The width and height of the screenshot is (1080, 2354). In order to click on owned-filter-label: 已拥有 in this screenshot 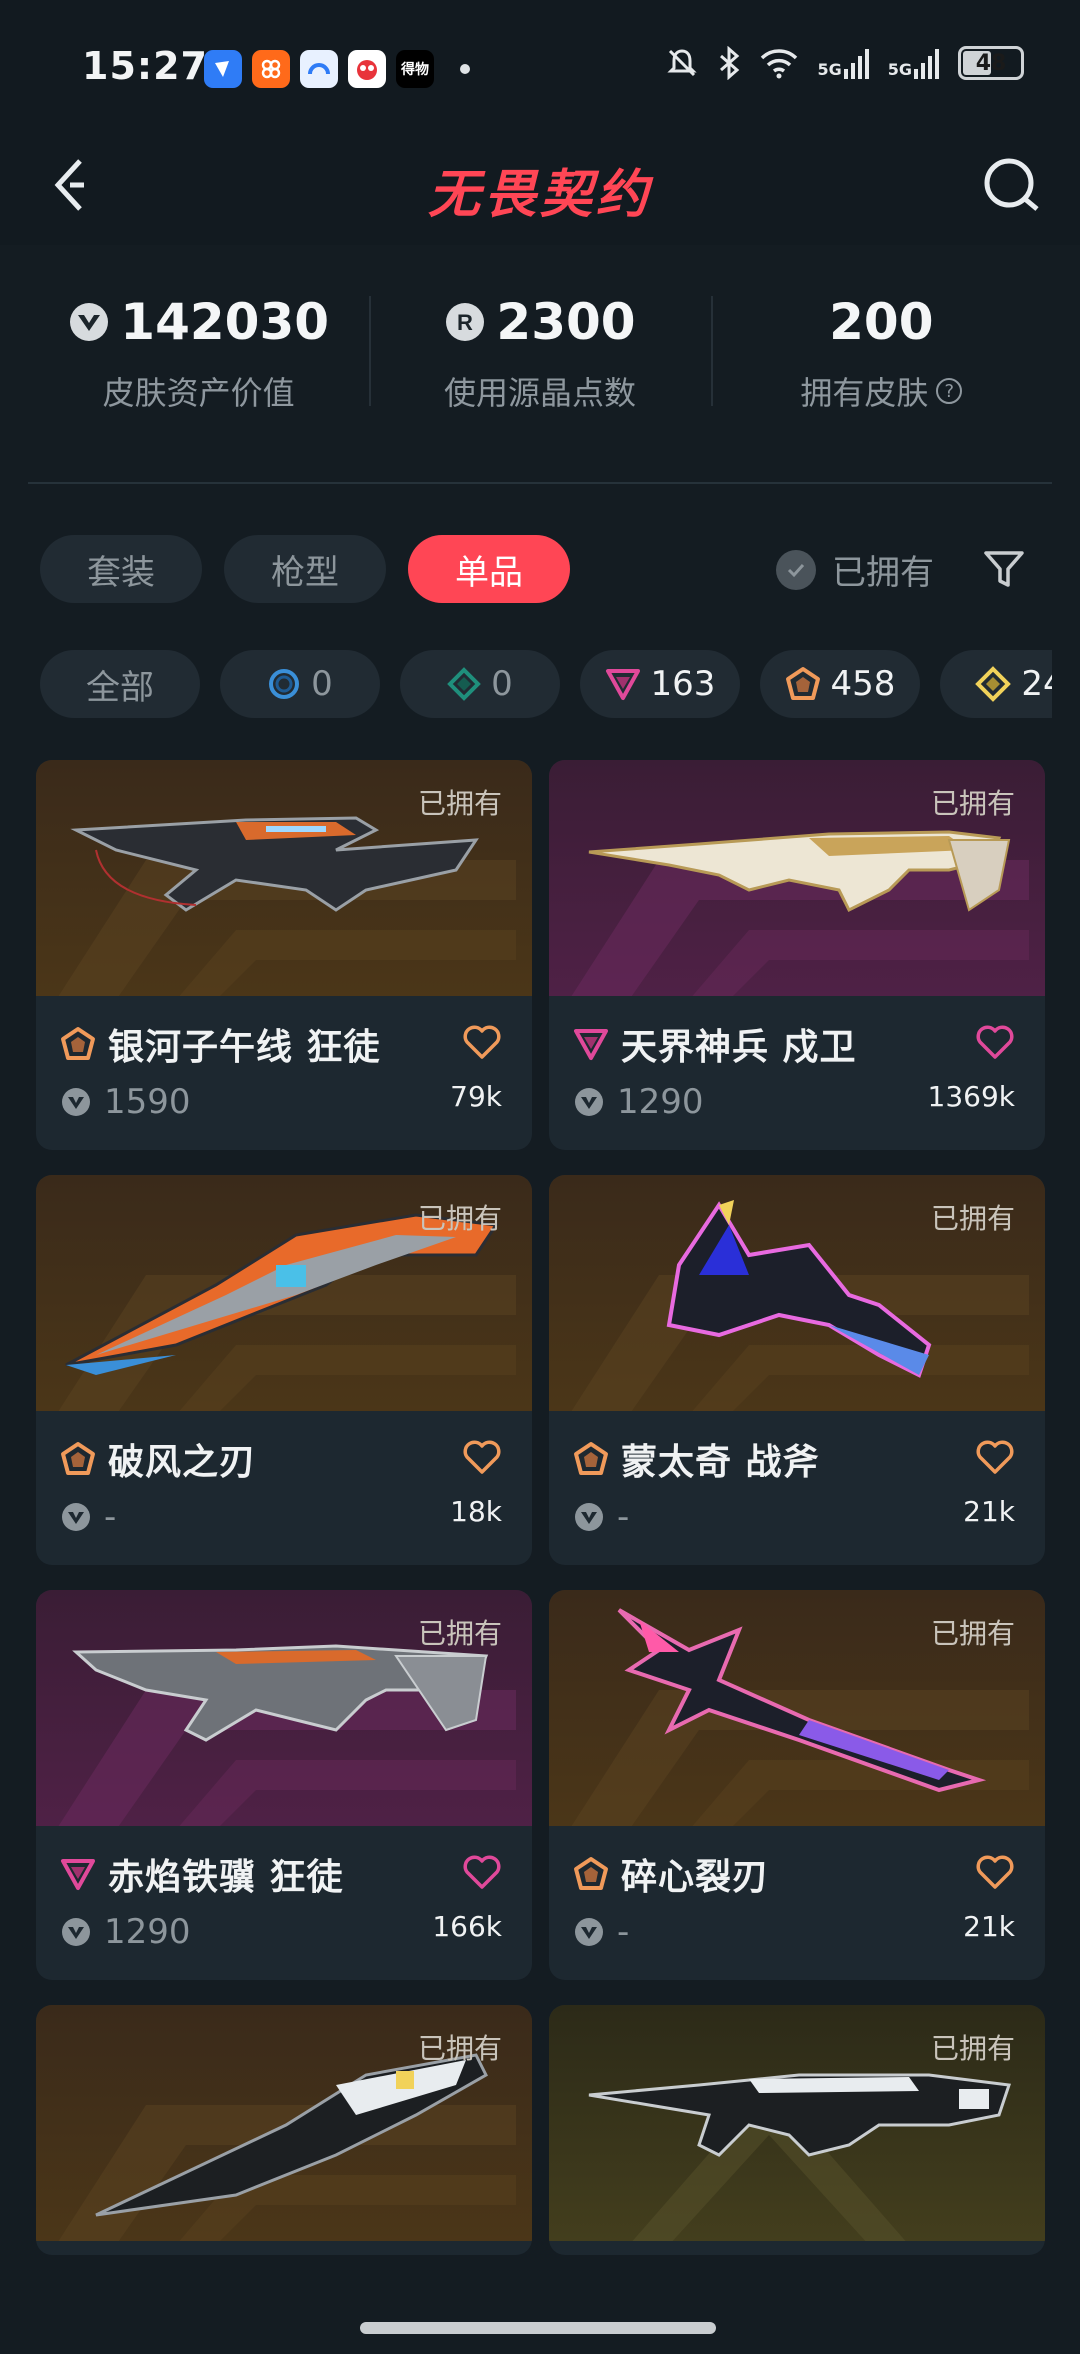, I will do `click(883, 573)`.